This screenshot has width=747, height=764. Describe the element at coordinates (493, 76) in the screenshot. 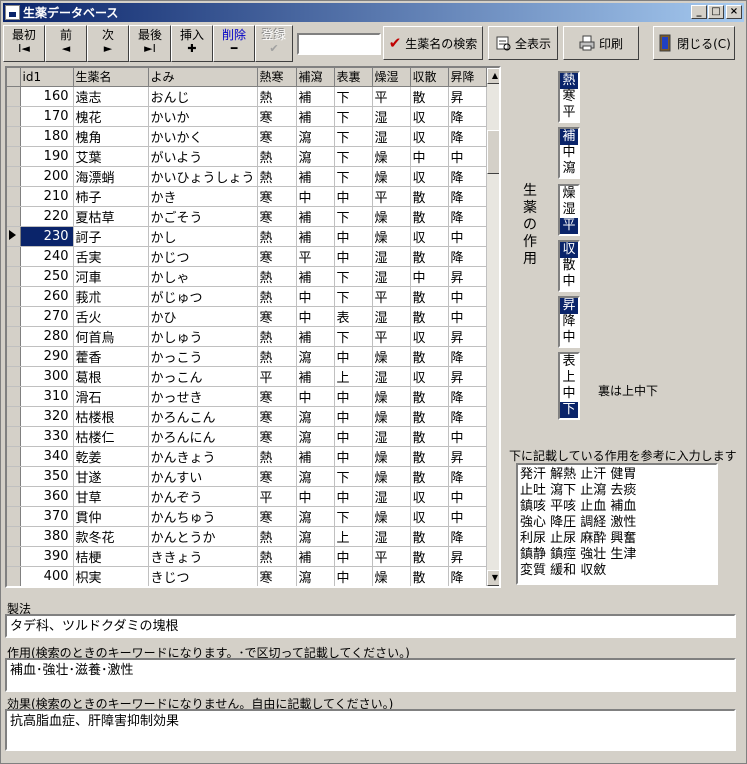

I see `scroll-up-icon: ▲` at that location.